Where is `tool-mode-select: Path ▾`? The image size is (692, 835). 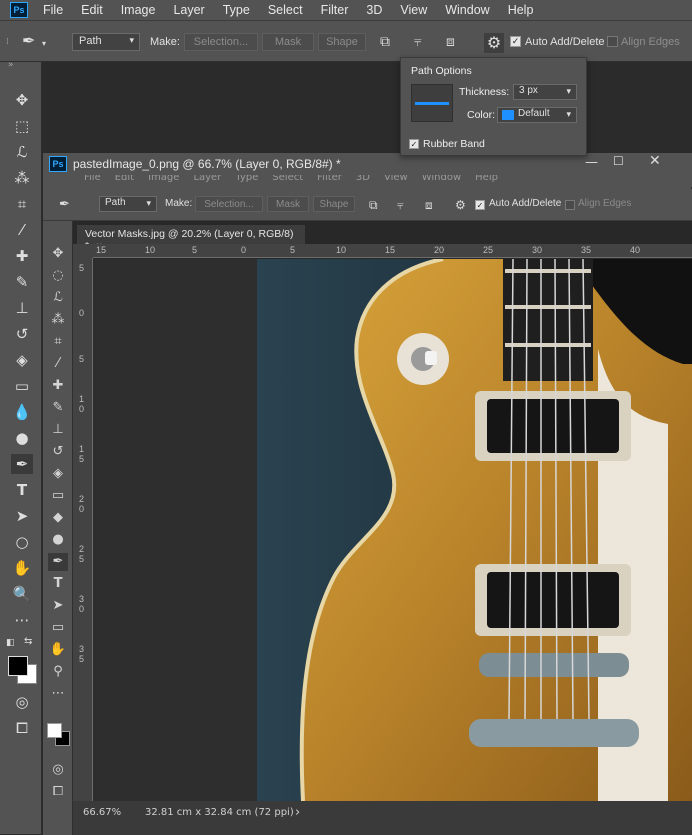 tool-mode-select: Path ▾ is located at coordinates (106, 42).